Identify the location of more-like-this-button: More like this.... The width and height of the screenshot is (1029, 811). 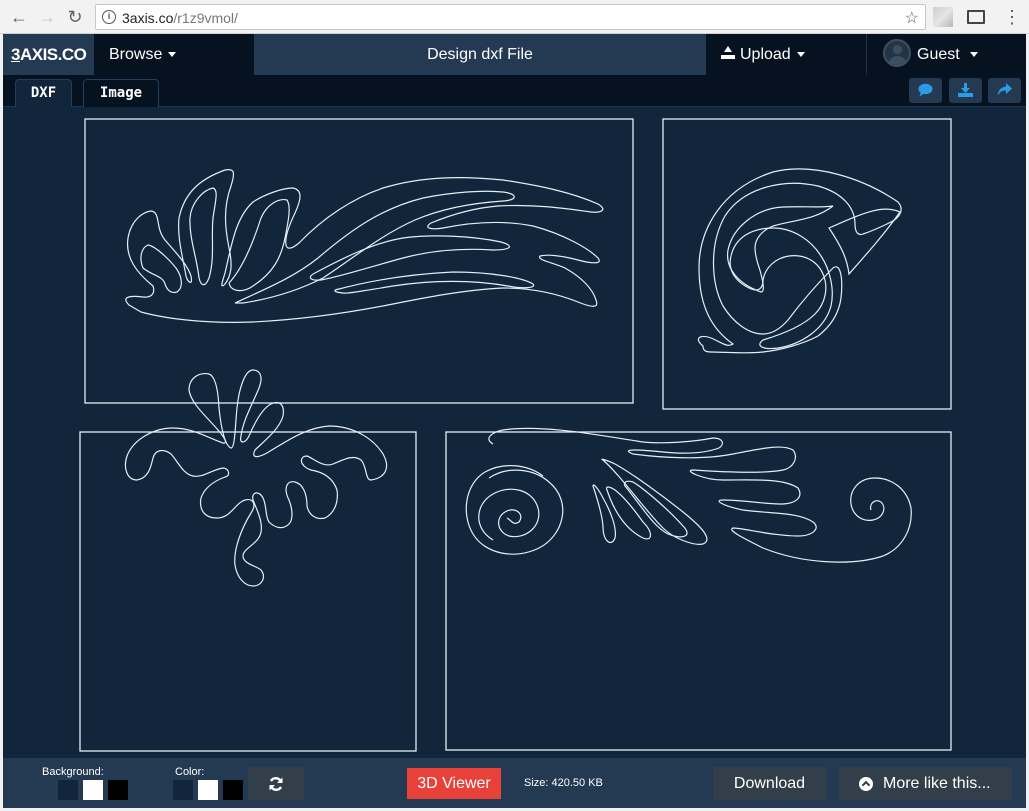
(925, 783).